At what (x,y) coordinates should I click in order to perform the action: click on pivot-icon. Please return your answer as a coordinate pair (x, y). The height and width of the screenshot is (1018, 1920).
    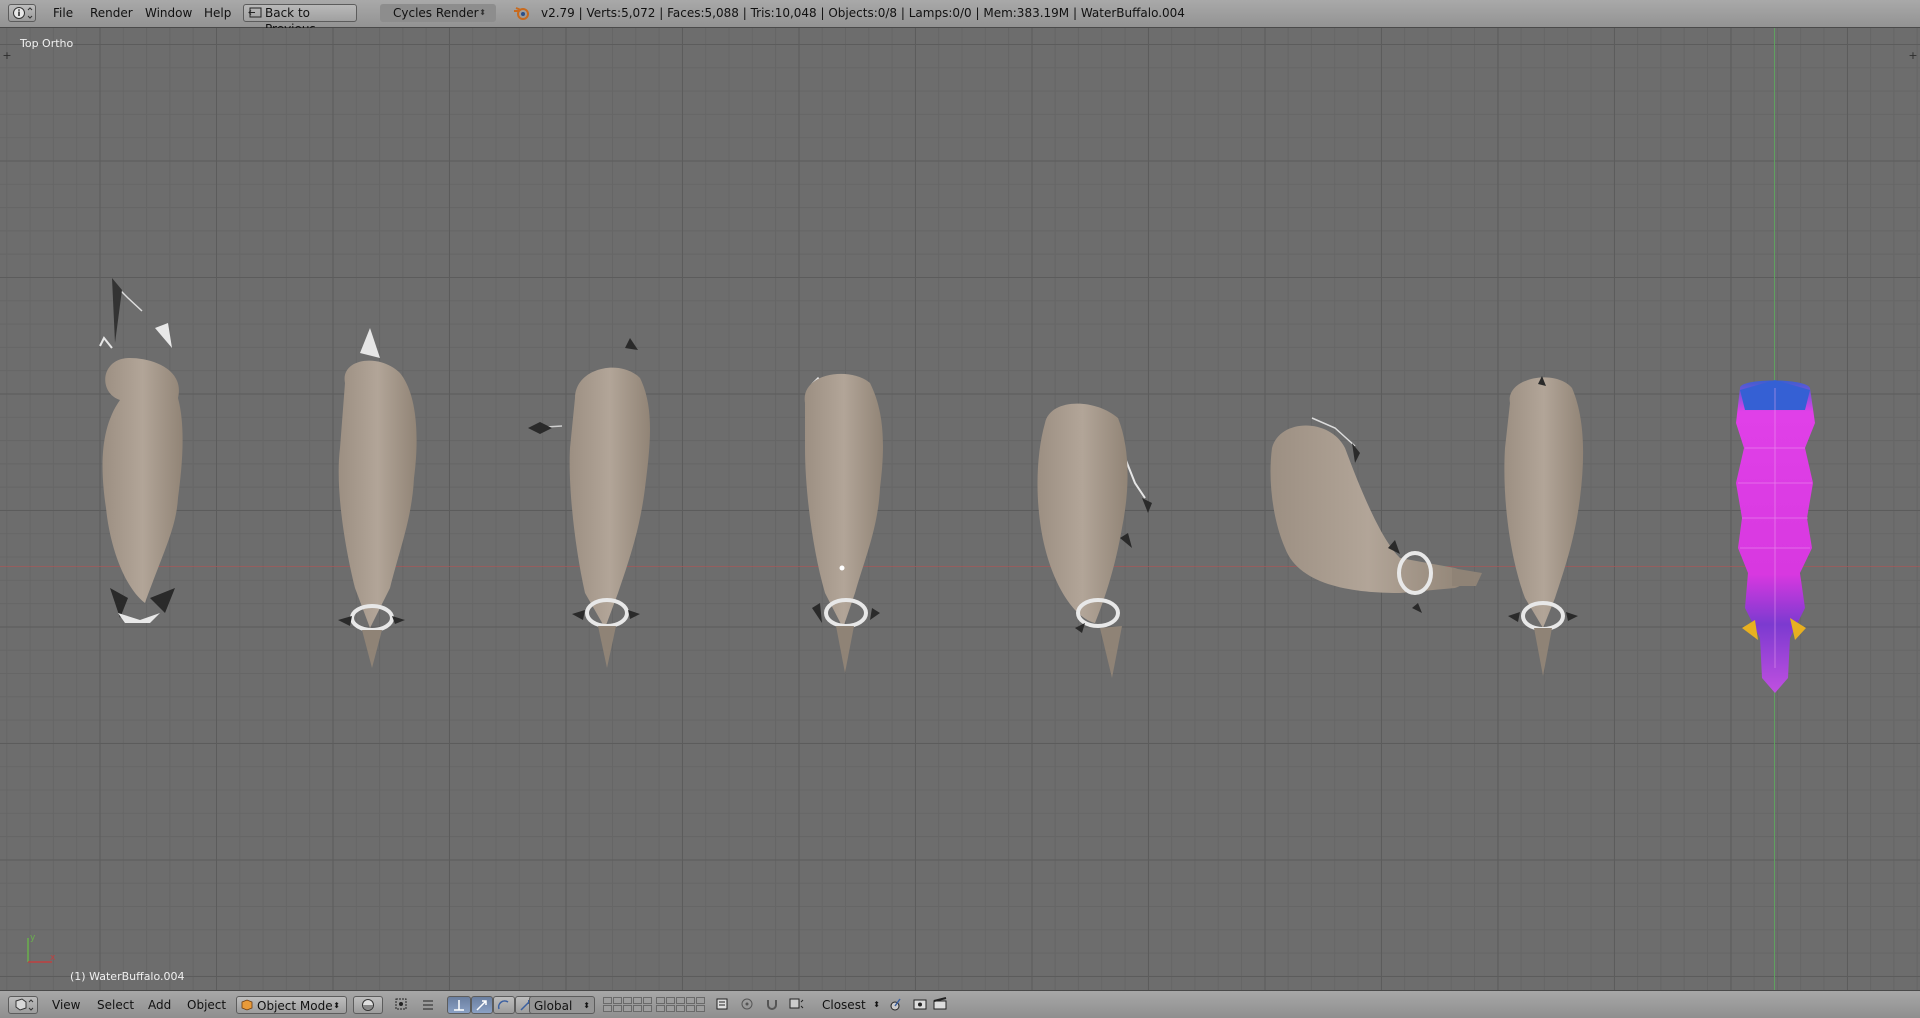
    Looking at the image, I should click on (401, 1004).